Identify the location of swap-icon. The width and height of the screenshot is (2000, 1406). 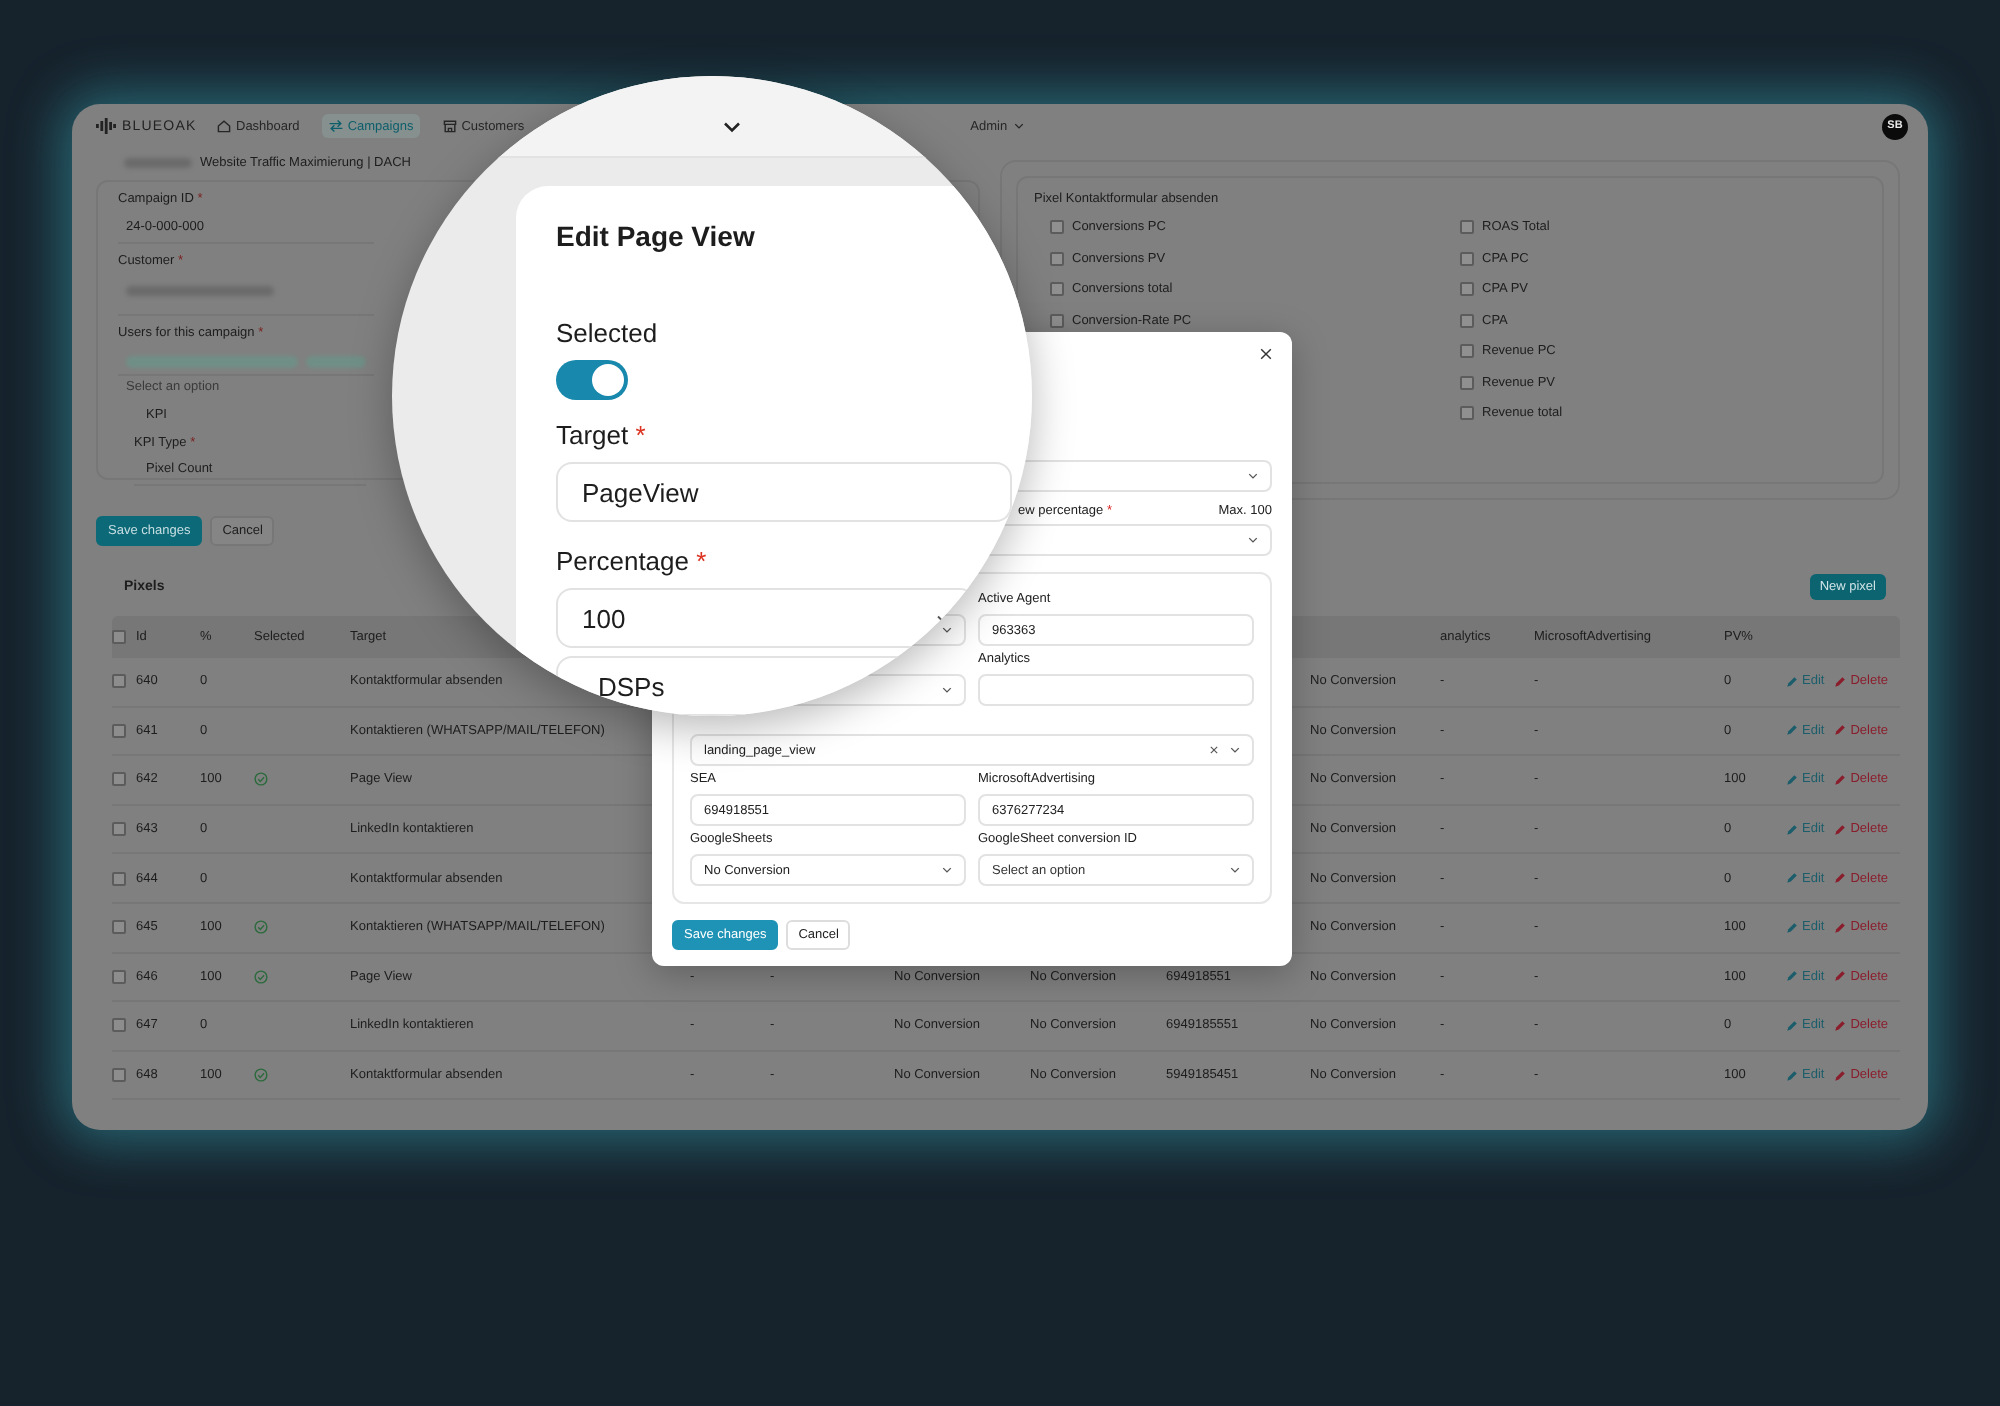
(335, 126).